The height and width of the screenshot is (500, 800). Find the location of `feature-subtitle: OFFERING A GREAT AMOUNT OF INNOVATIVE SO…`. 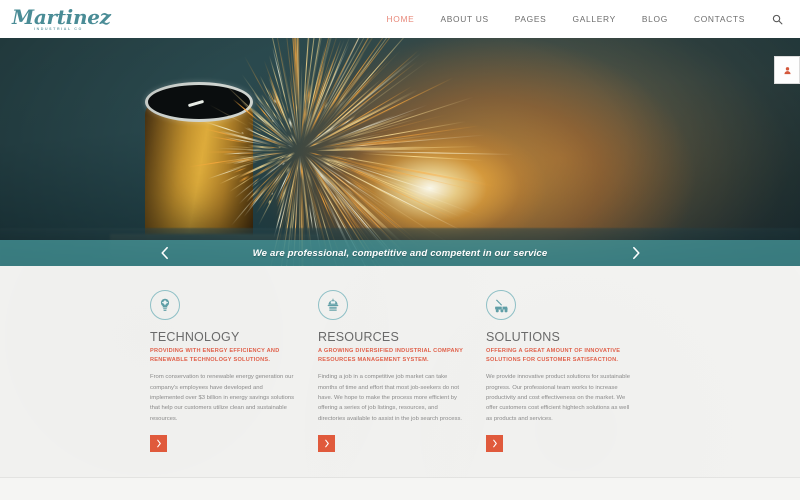

feature-subtitle: OFFERING A GREAT AMOUNT OF INNOVATIVE SO… is located at coordinates (553, 355).